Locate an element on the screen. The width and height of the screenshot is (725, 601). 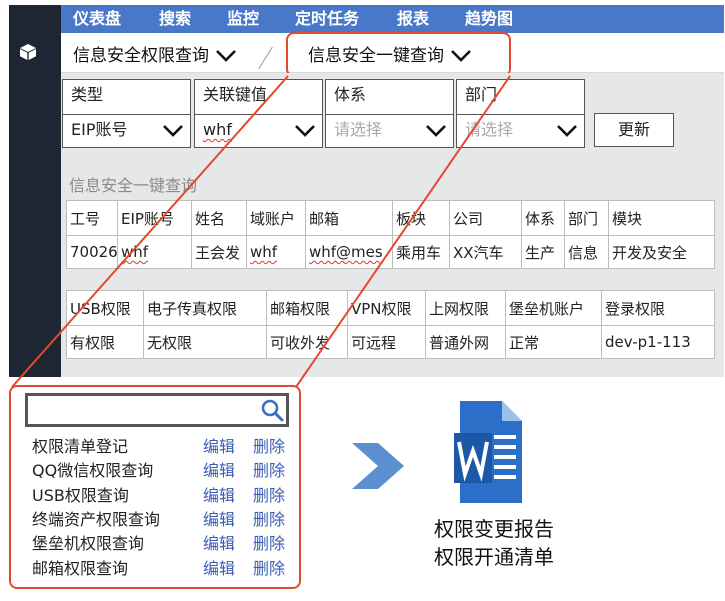
table-cell: whf@mes is located at coordinates (349, 252).